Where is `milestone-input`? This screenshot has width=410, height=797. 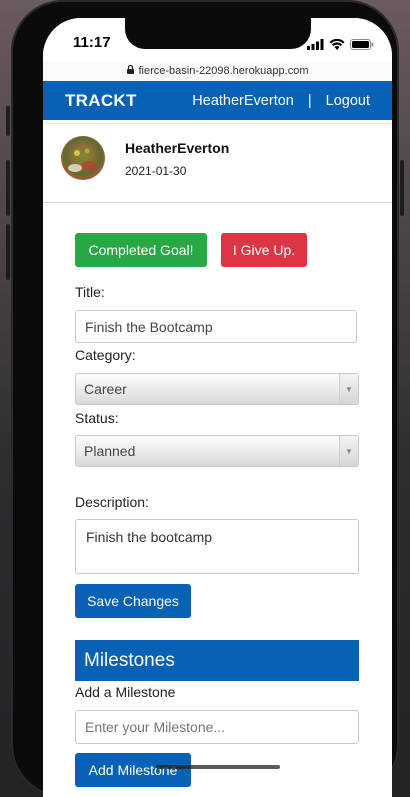 milestone-input is located at coordinates (217, 727).